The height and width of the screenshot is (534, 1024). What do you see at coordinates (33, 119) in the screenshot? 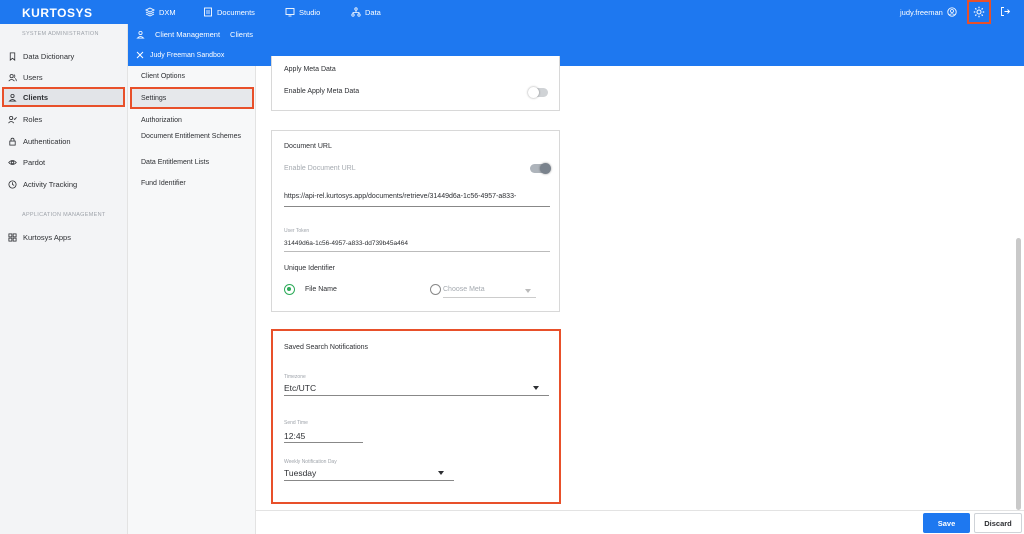
I see `sidebar-item-label: Roles` at bounding box center [33, 119].